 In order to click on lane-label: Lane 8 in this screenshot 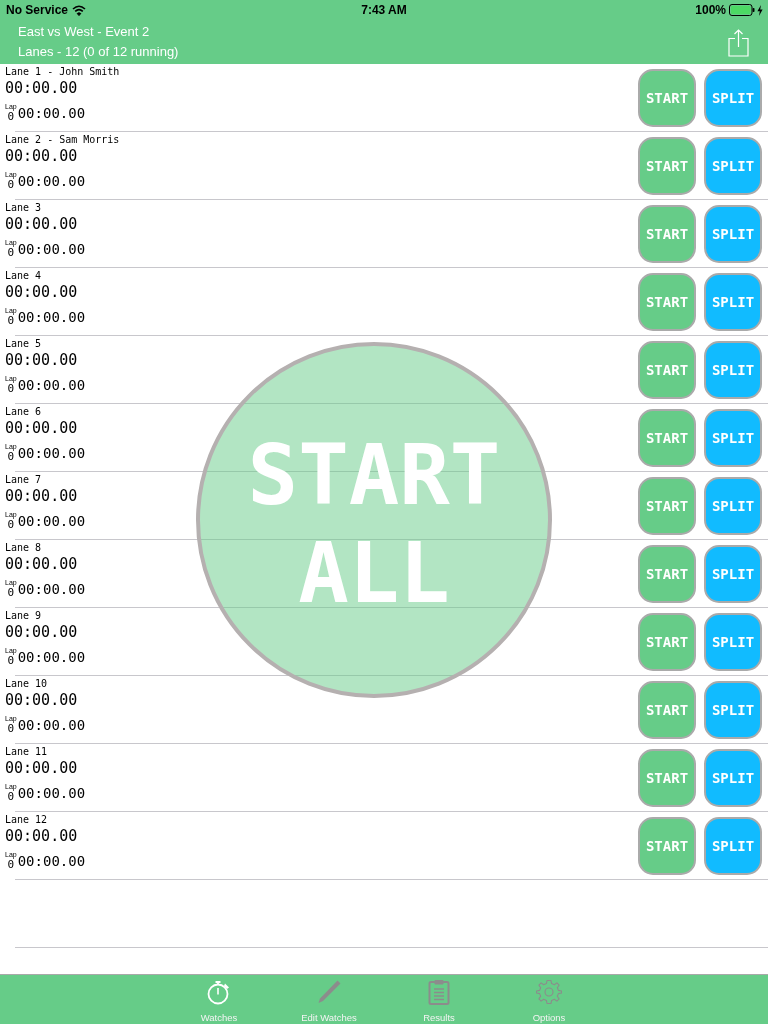, I will do `click(24, 547)`.